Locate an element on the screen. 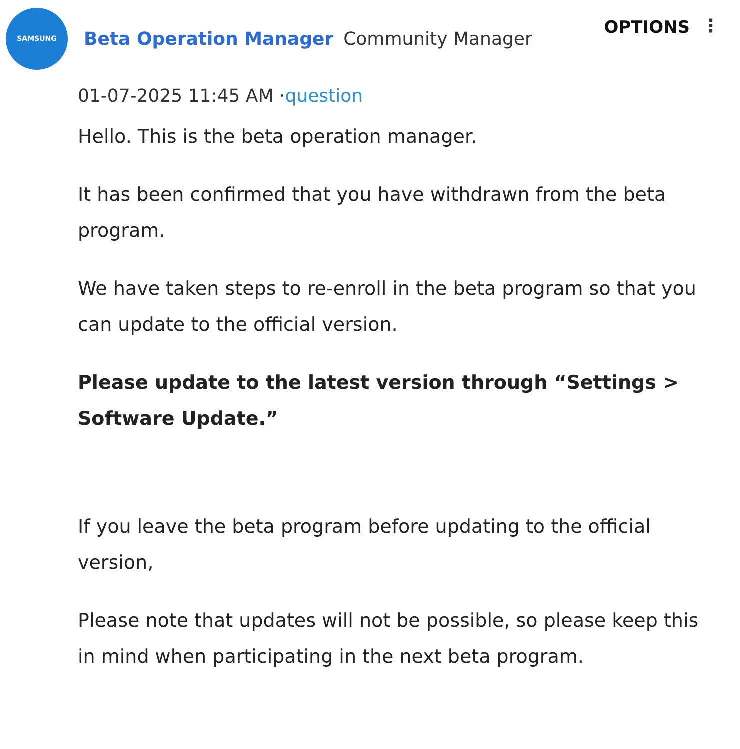  paragraph: Hello. This is the beta operation manager. is located at coordinates (278, 137).